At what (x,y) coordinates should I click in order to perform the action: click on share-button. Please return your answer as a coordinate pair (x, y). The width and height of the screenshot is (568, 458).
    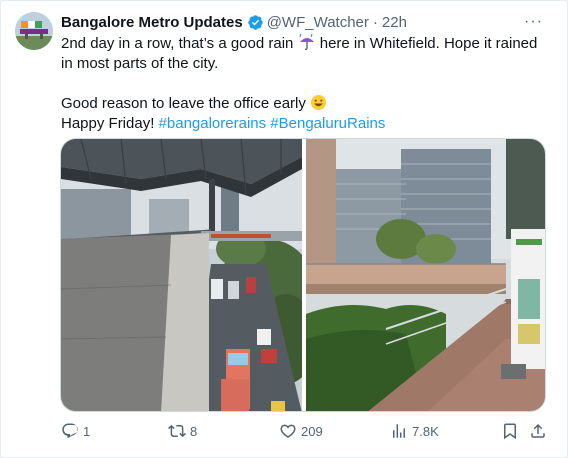
    Looking at the image, I should click on (538, 431).